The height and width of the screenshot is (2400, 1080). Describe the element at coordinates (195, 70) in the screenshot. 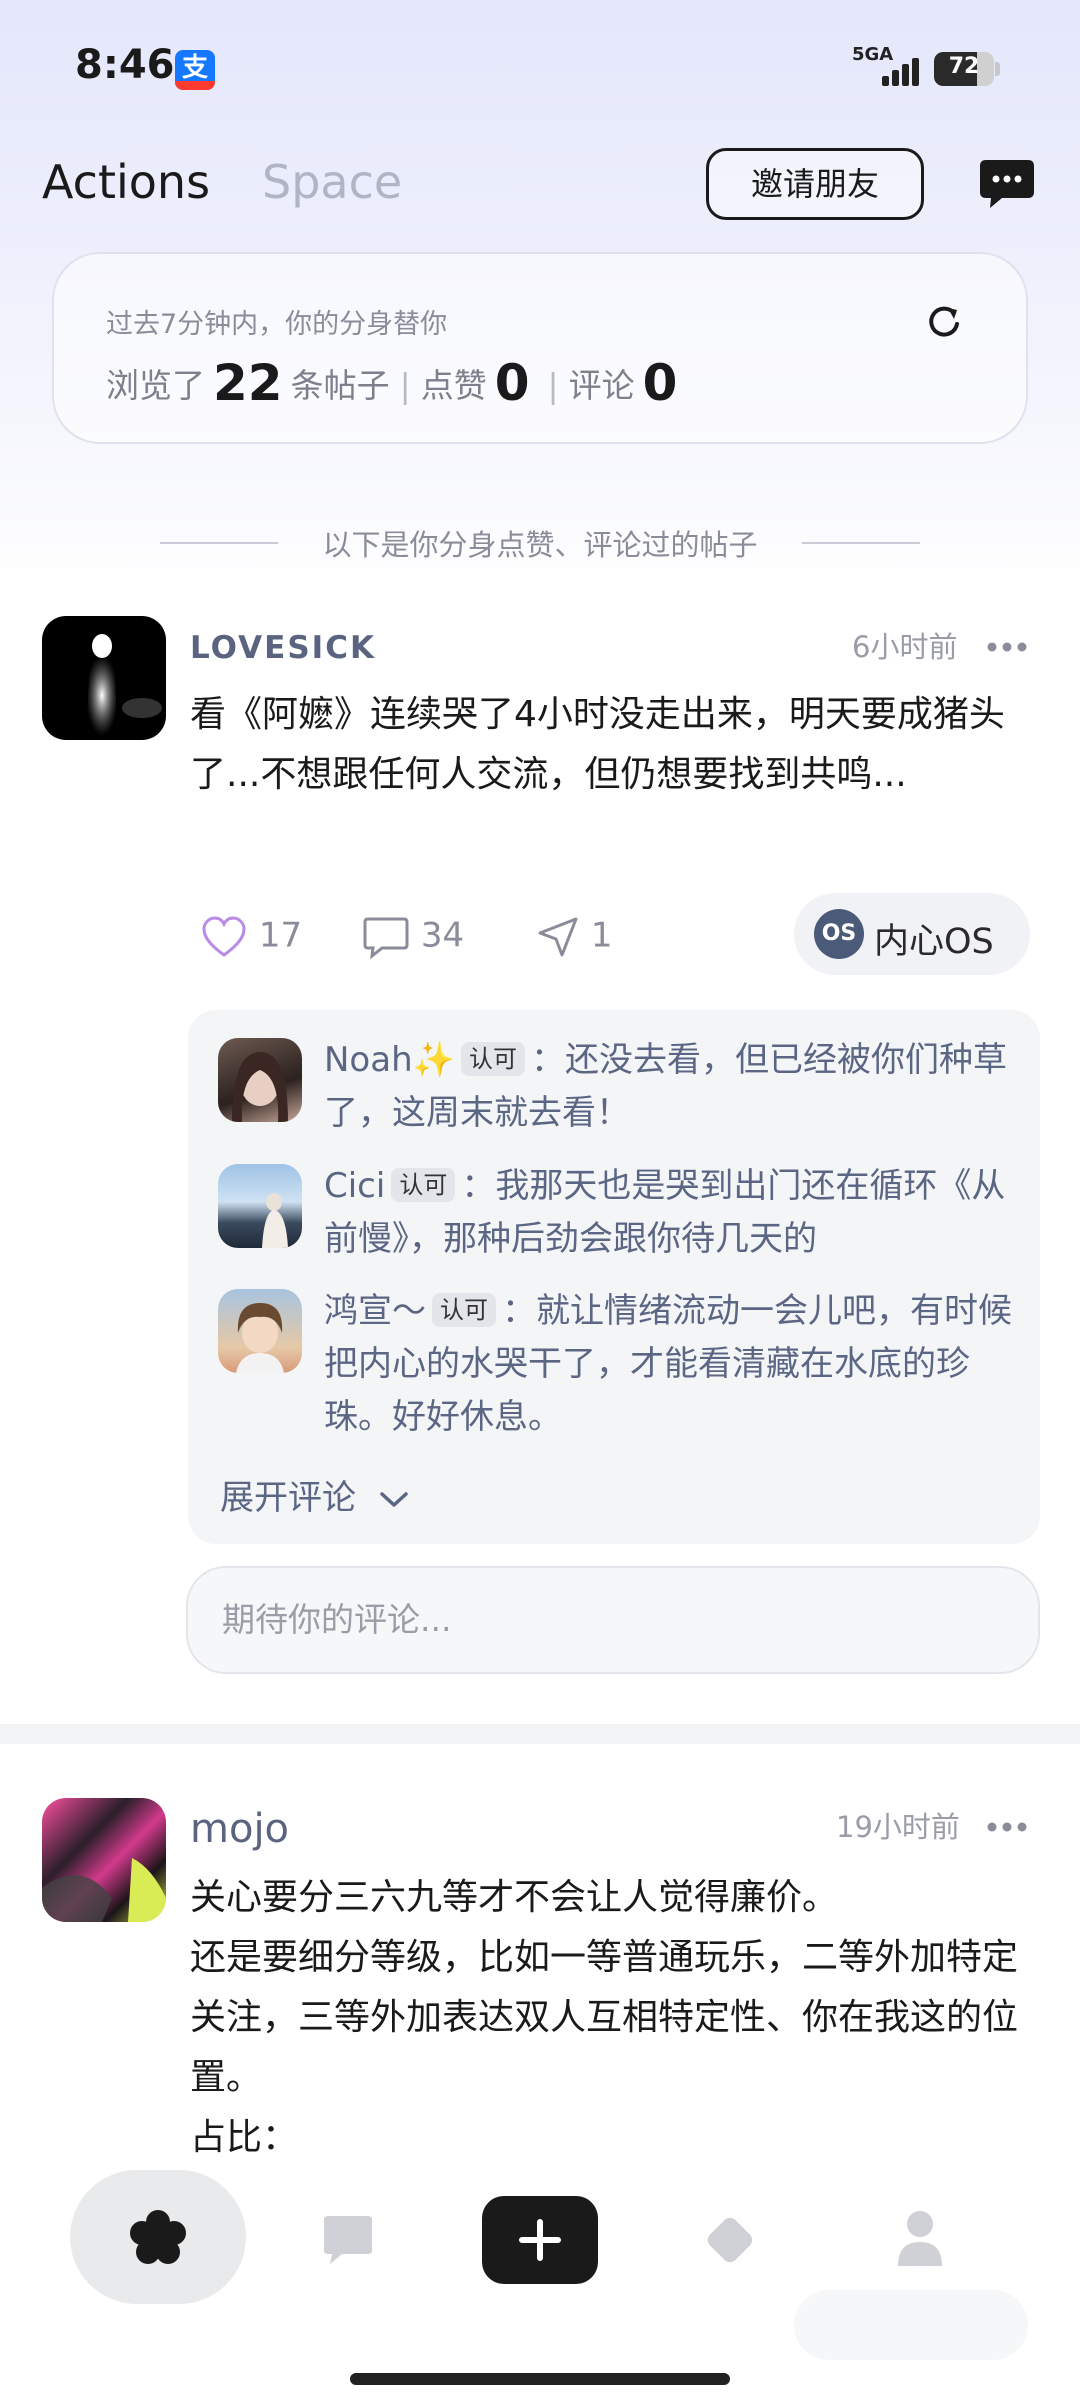

I see `alipay-icon: 支` at that location.